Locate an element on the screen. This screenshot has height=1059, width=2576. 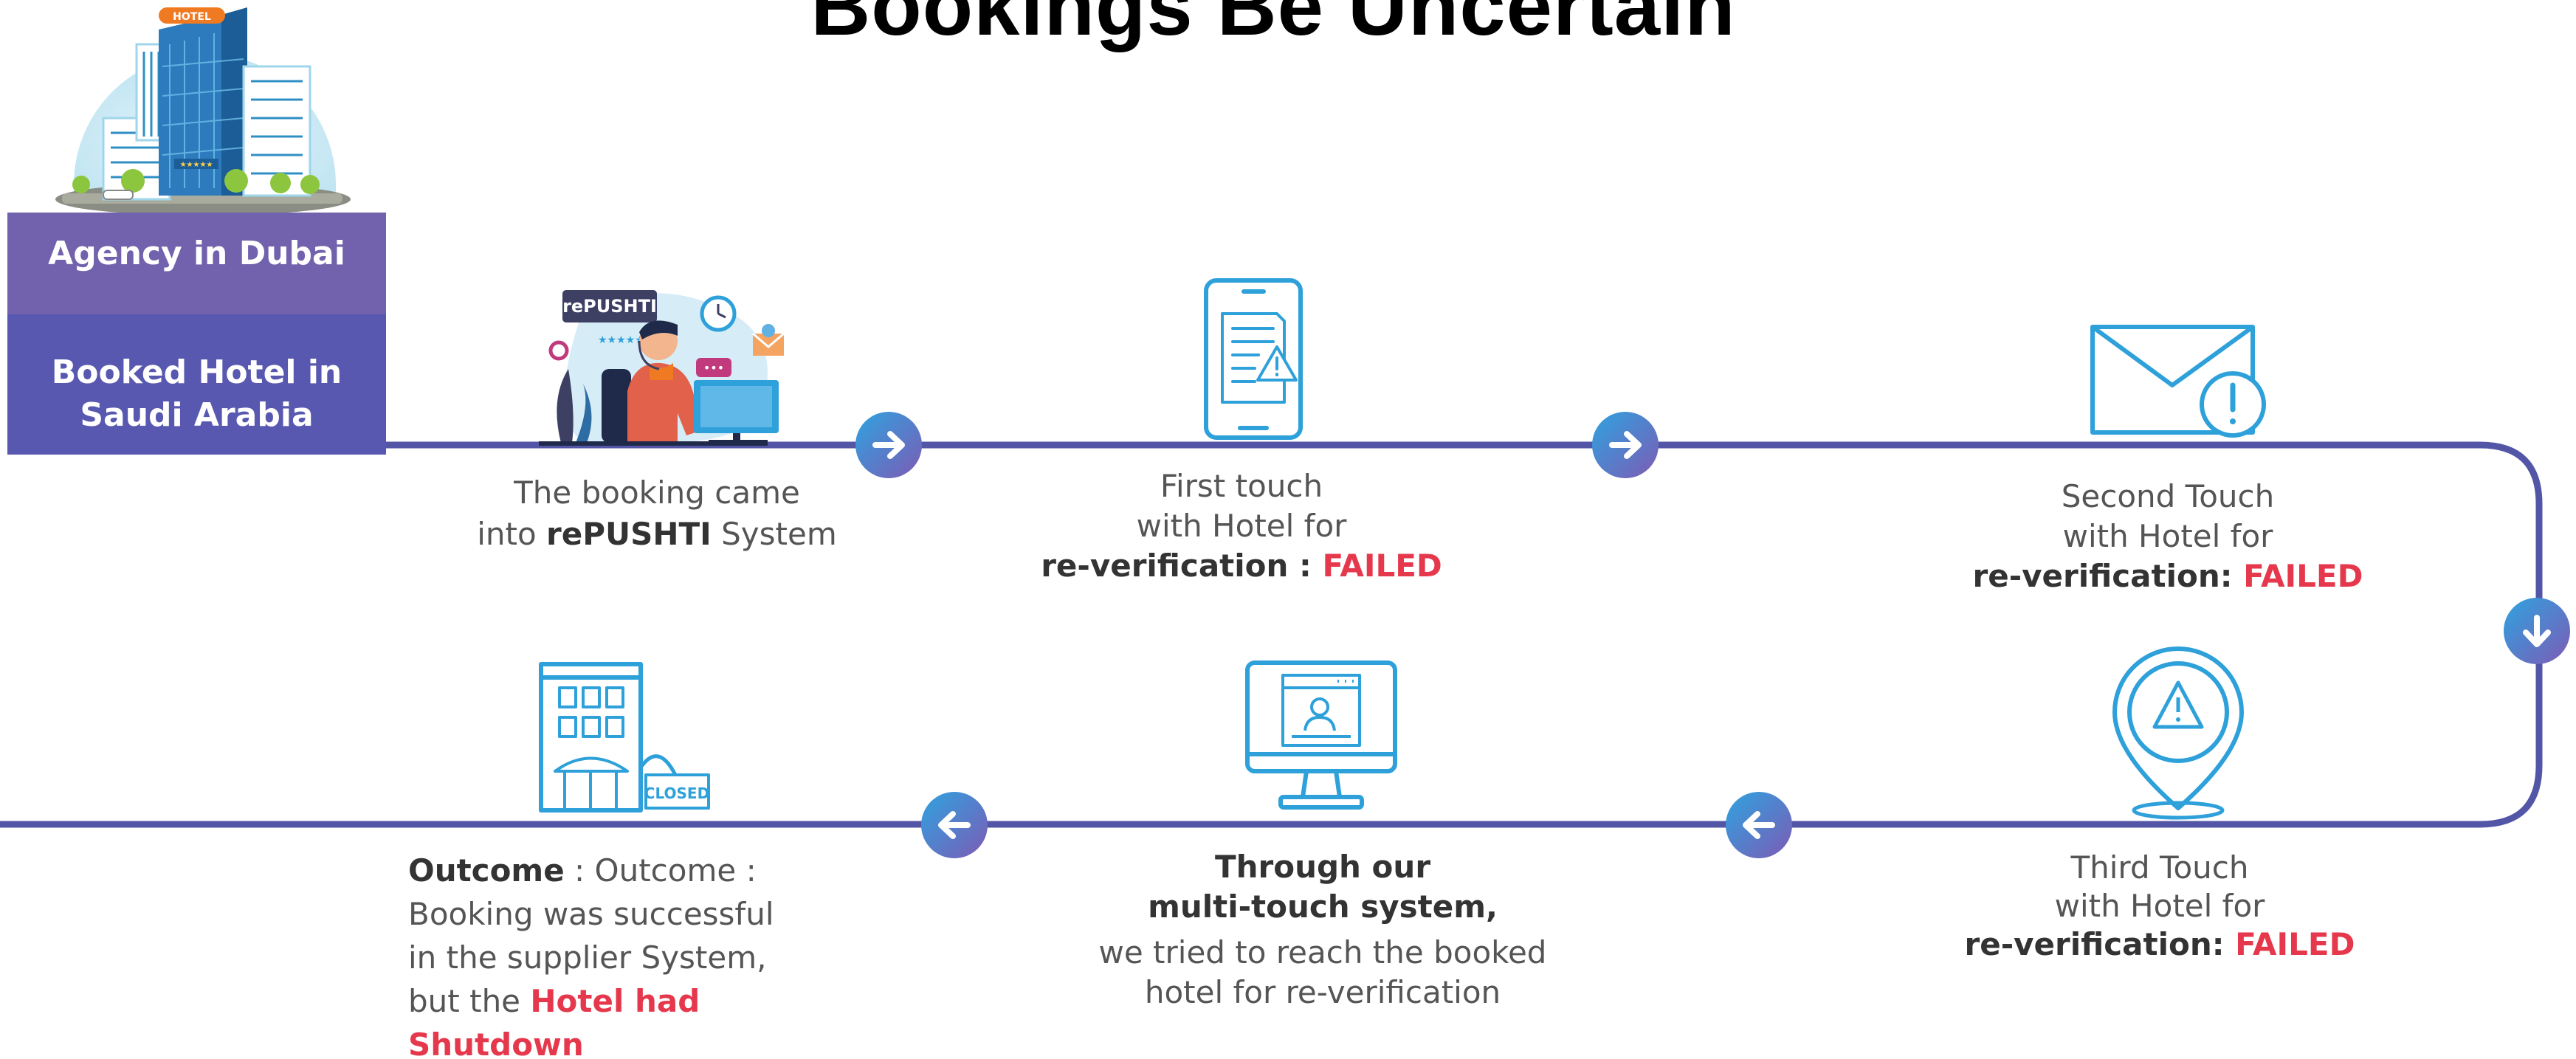
step-2-line-3: re-verification : FAILED is located at coordinates (1241, 566).